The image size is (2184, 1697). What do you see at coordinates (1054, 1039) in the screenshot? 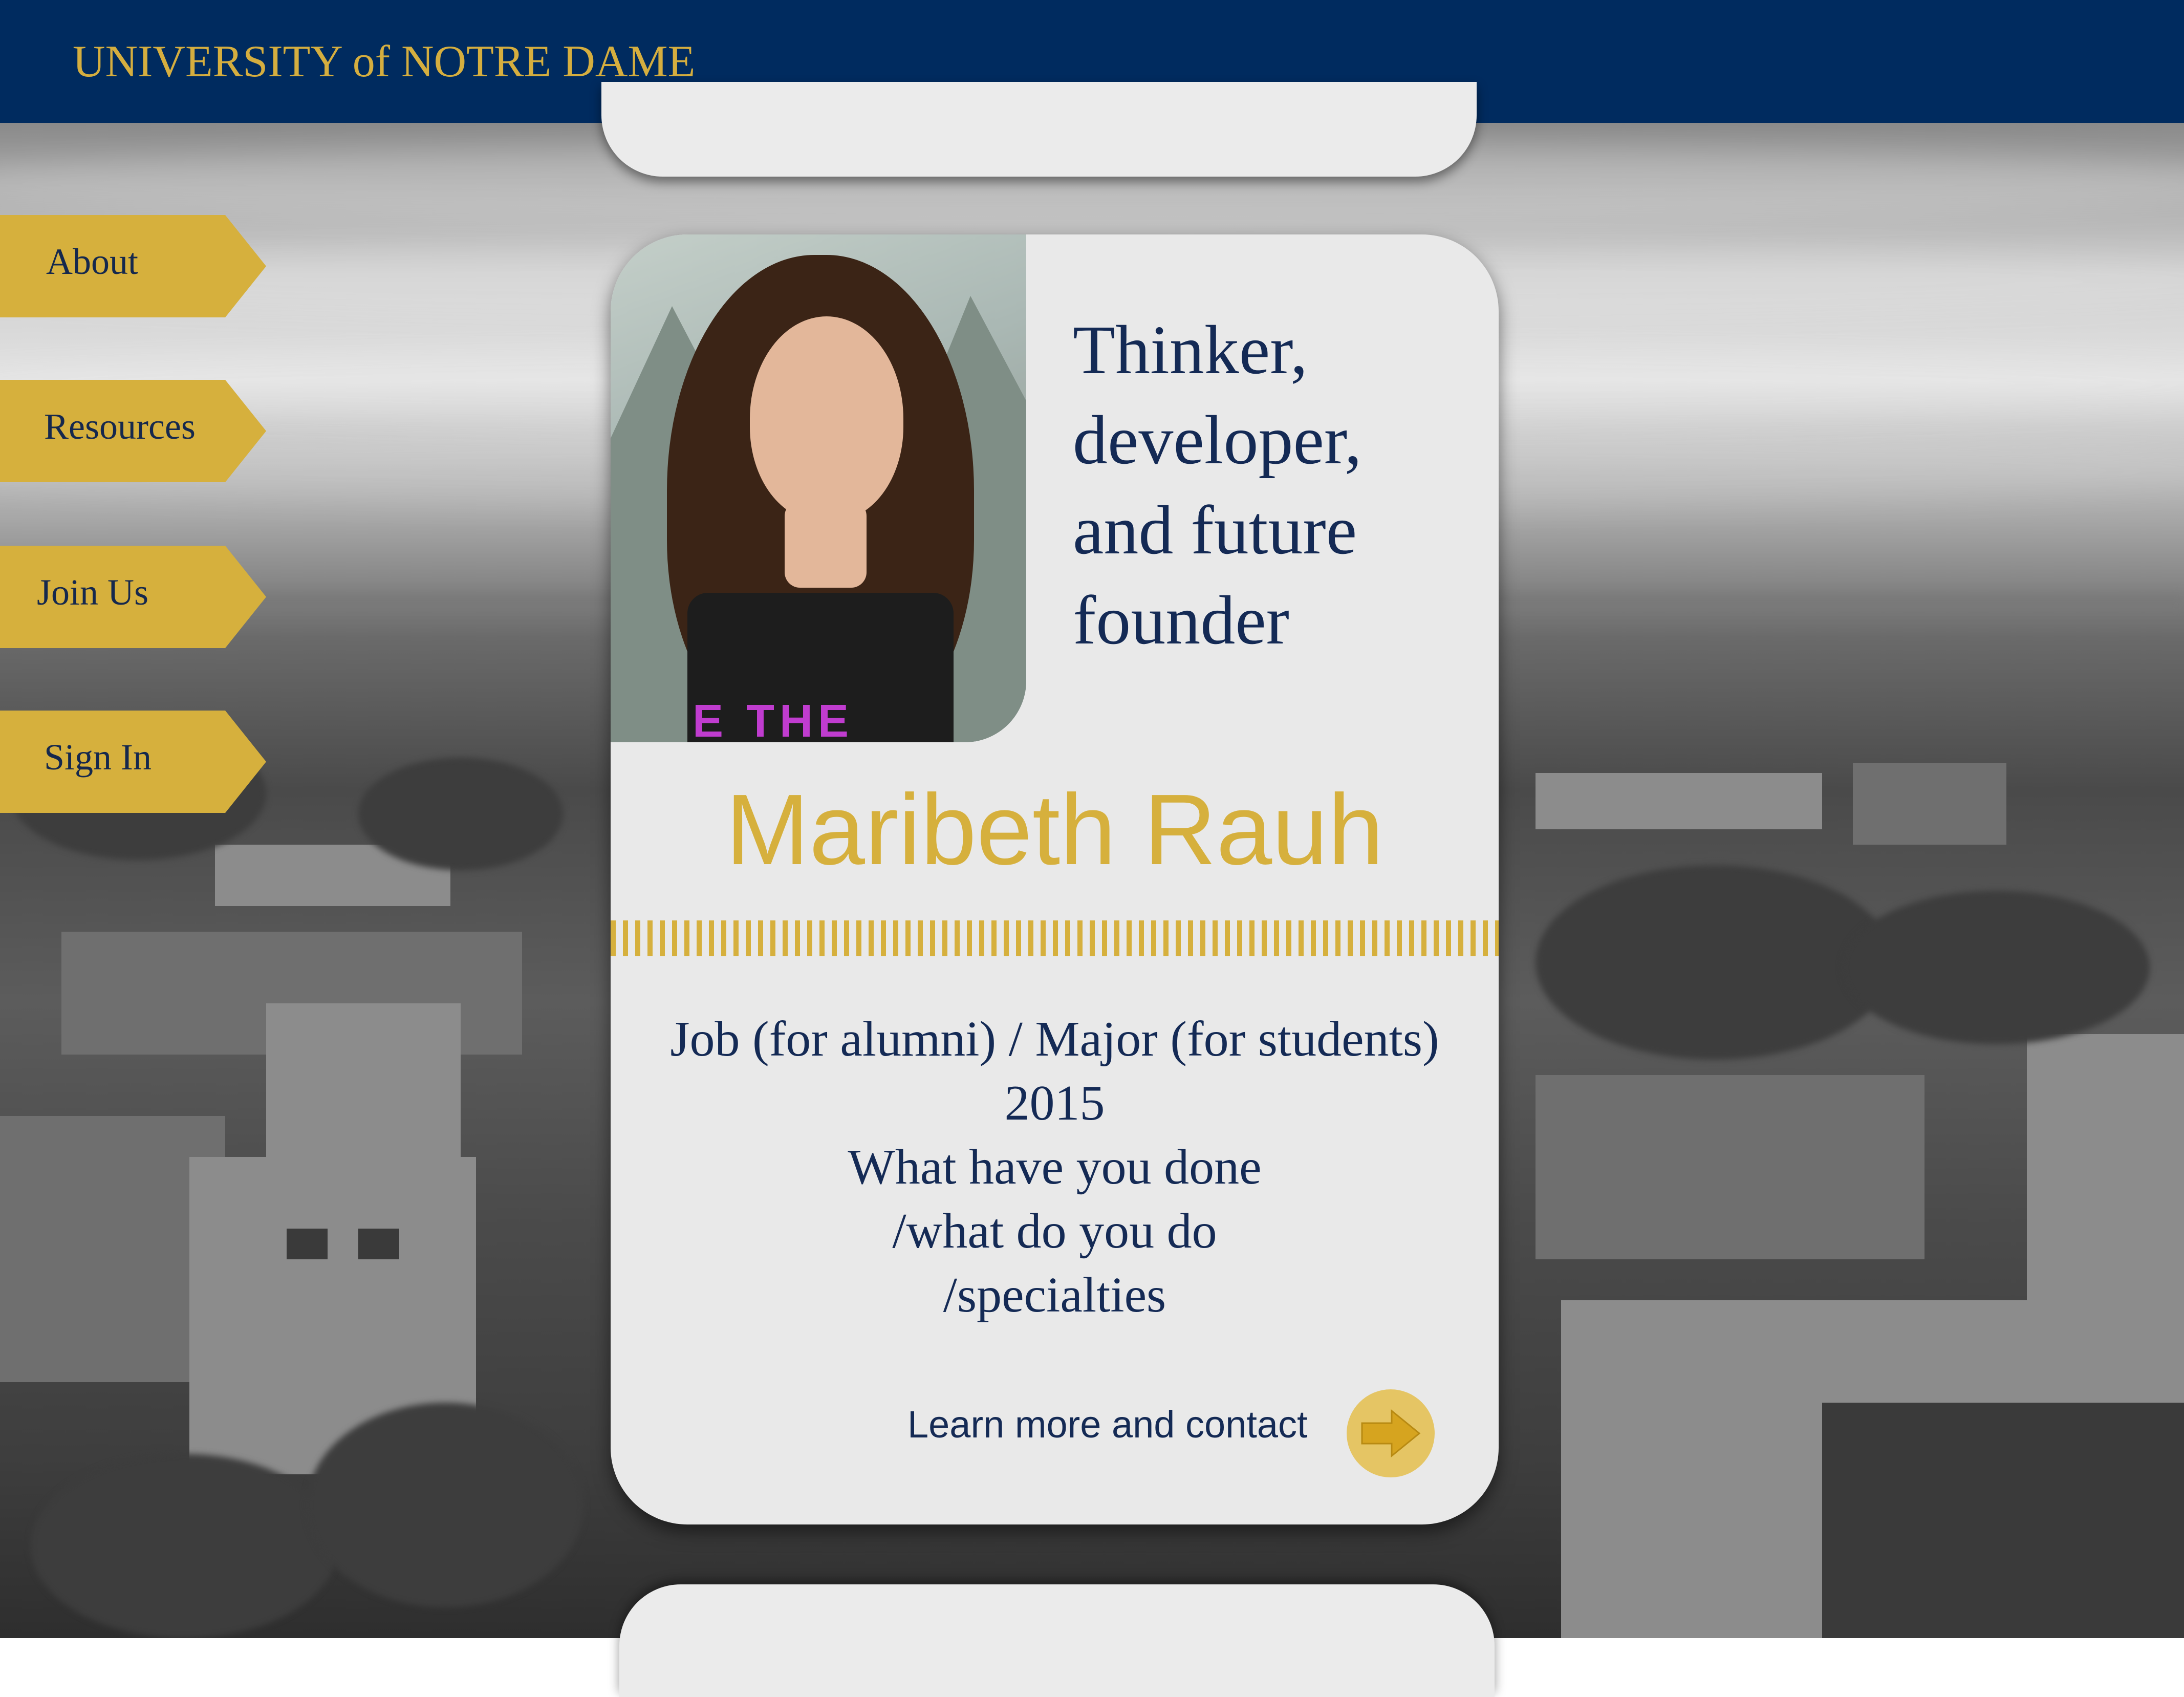
I see `profile-job-major: Job (for alumni) / Major (for students)` at bounding box center [1054, 1039].